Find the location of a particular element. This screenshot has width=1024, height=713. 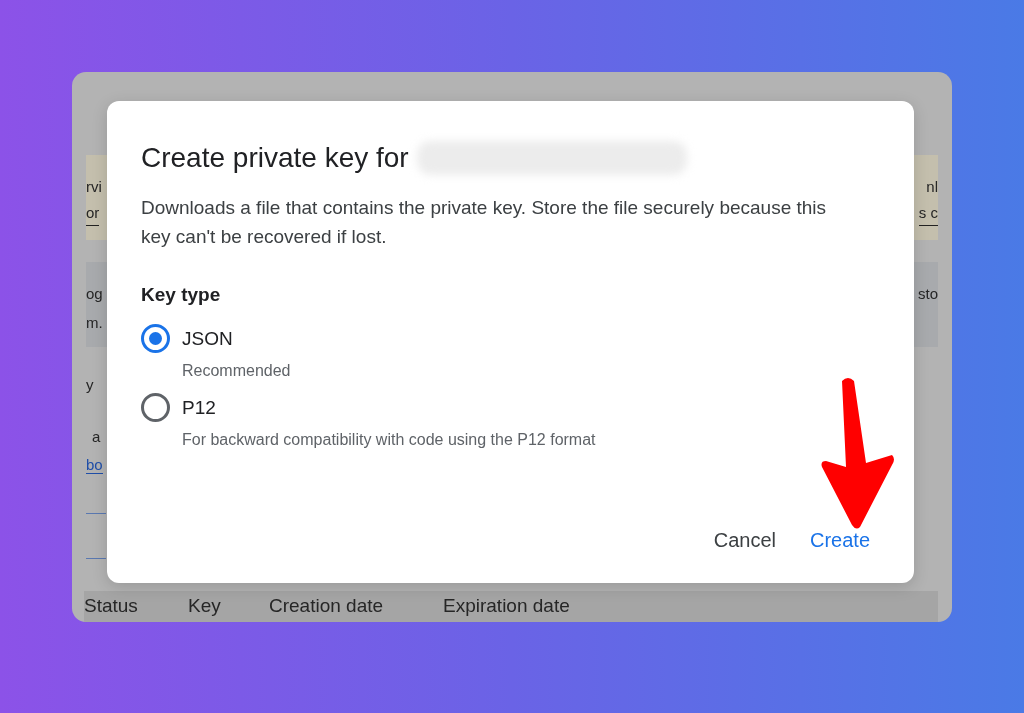

info-text: m. is located at coordinates (94, 323).